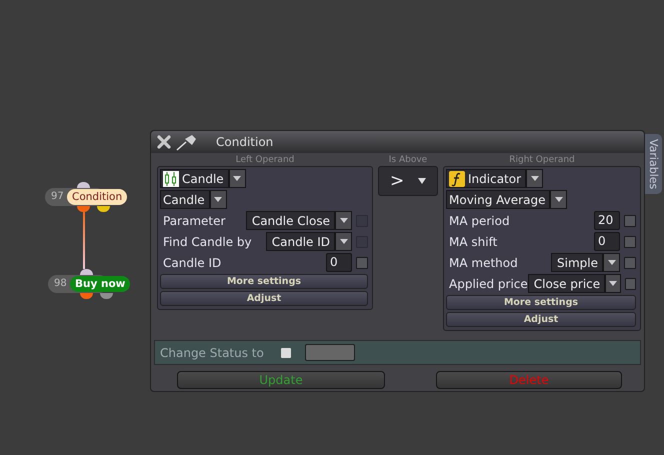  What do you see at coordinates (185, 199) in the screenshot?
I see `subtype-select: Candle` at bounding box center [185, 199].